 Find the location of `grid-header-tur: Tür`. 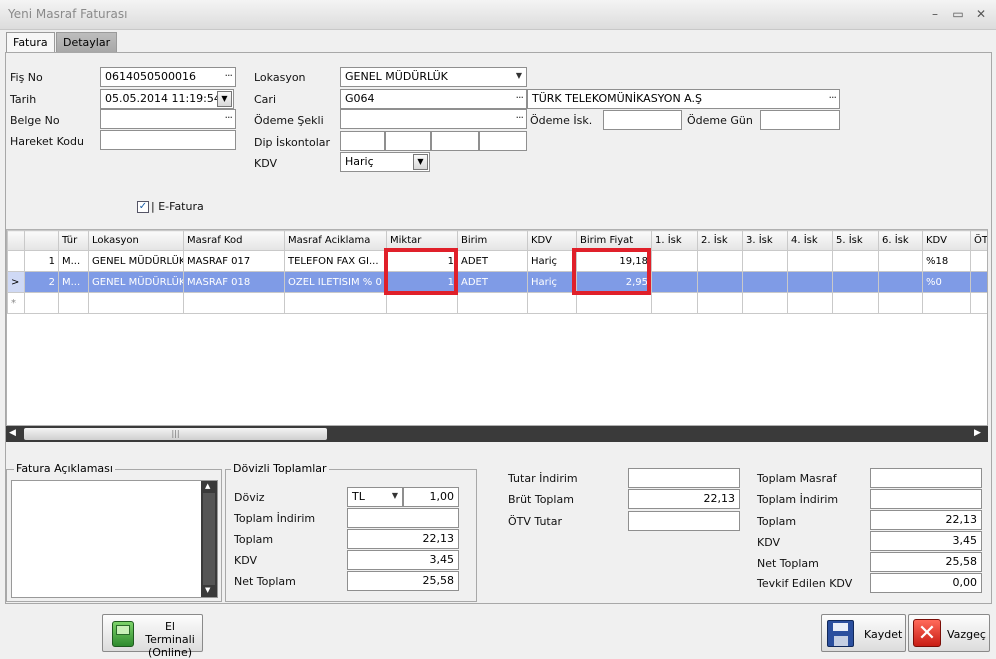

grid-header-tur: Tür is located at coordinates (73, 240).